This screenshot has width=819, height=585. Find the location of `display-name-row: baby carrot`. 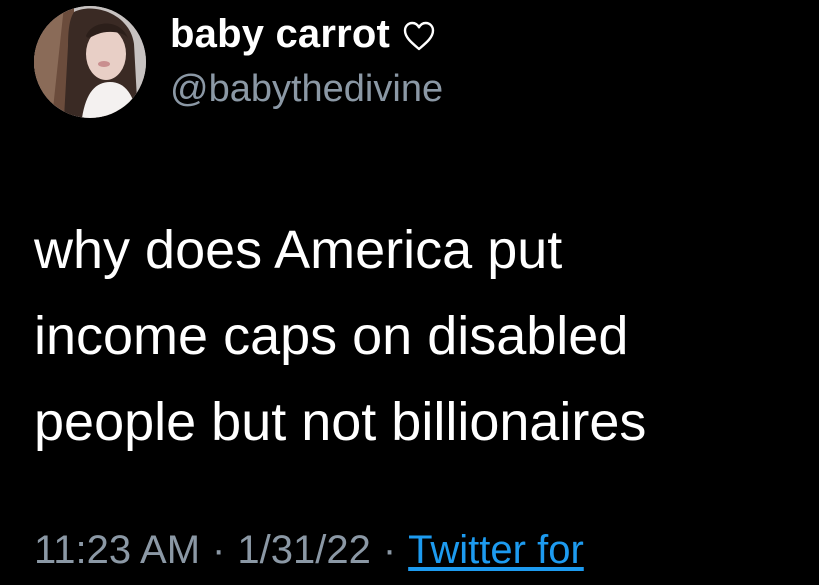

display-name-row: baby carrot is located at coordinates (303, 34).